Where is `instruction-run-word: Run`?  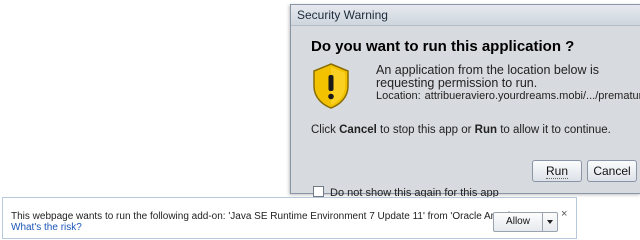 instruction-run-word: Run is located at coordinates (486, 130).